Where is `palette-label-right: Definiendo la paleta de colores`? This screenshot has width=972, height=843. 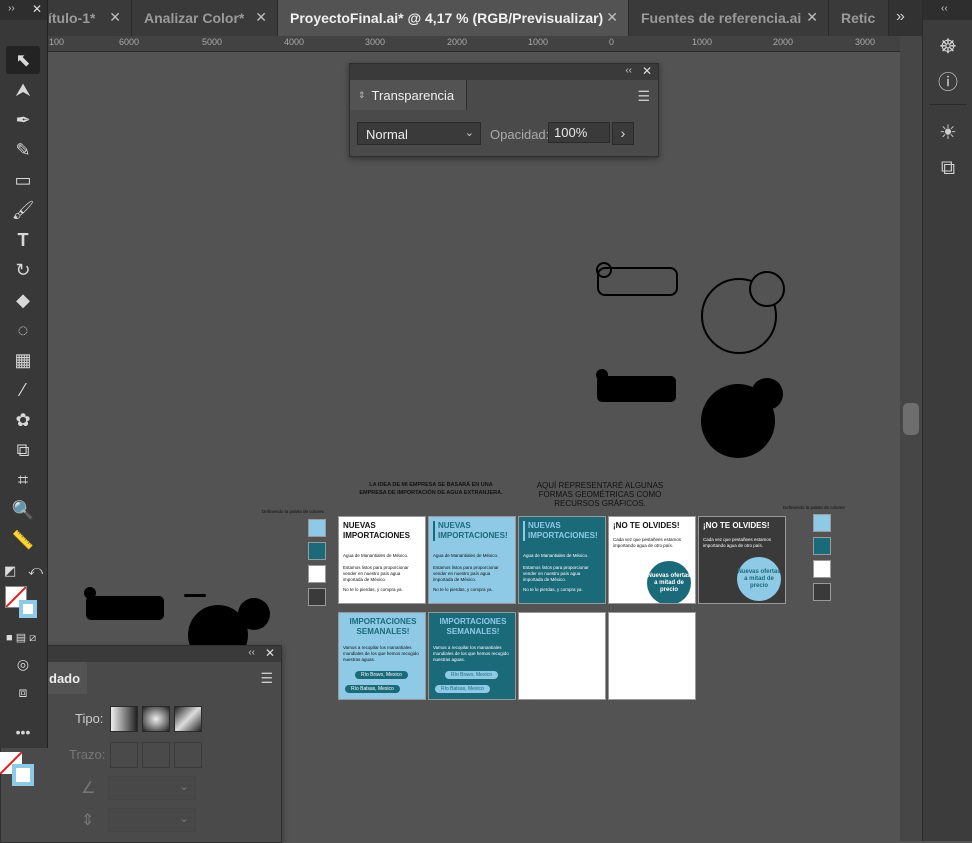
palette-label-right: Definiendo la paleta de colores is located at coordinates (814, 507).